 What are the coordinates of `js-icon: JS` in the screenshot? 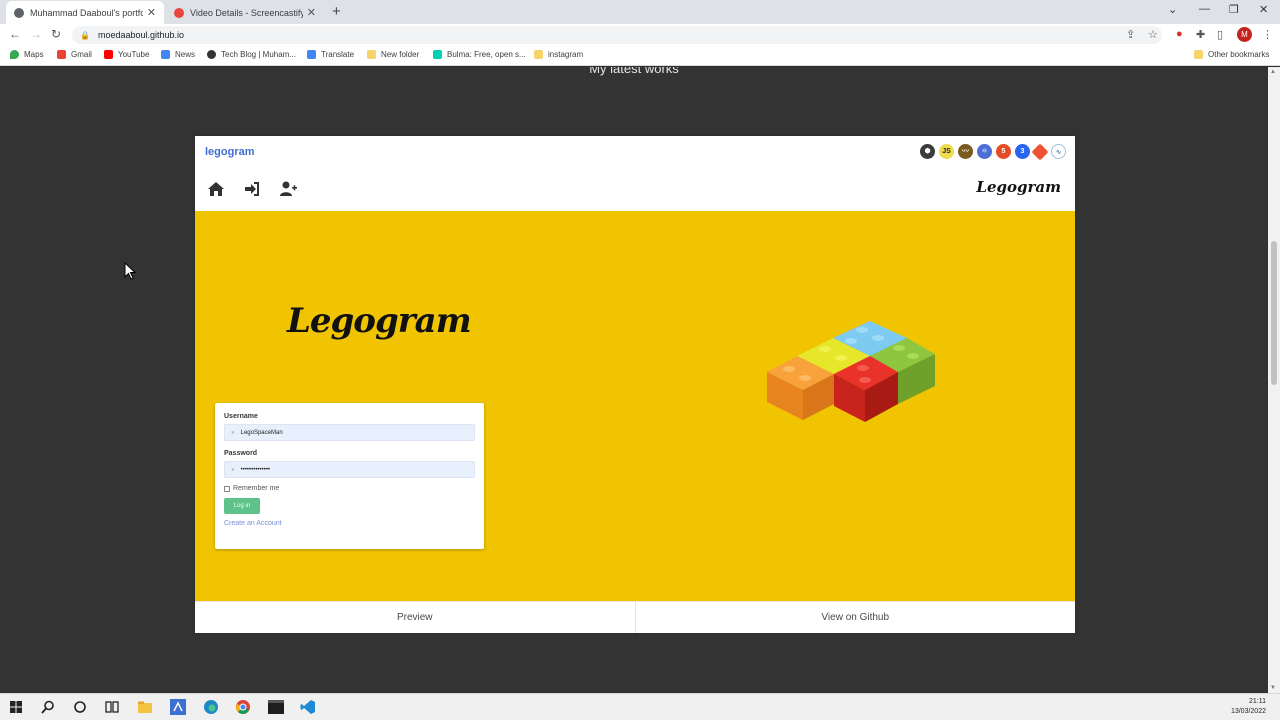 It's located at (946, 151).